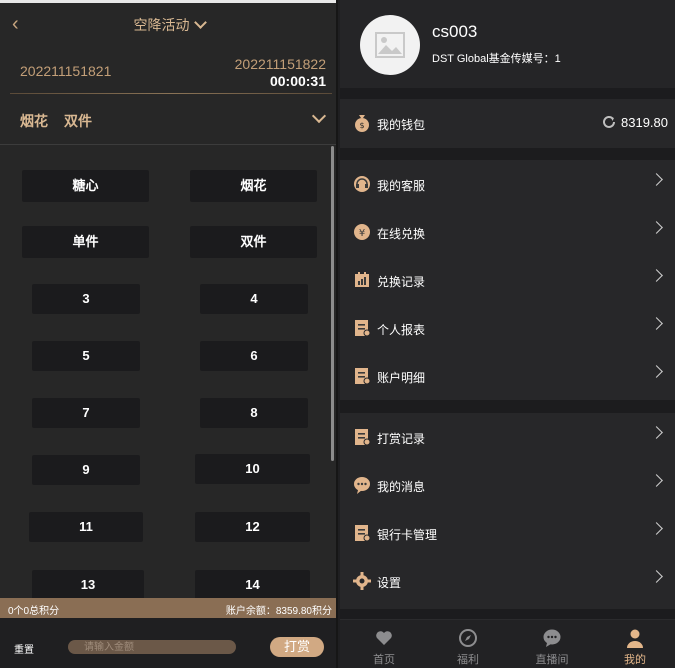  Describe the element at coordinates (280, 64) in the screenshot. I see `next-issue: 202211151822` at that location.